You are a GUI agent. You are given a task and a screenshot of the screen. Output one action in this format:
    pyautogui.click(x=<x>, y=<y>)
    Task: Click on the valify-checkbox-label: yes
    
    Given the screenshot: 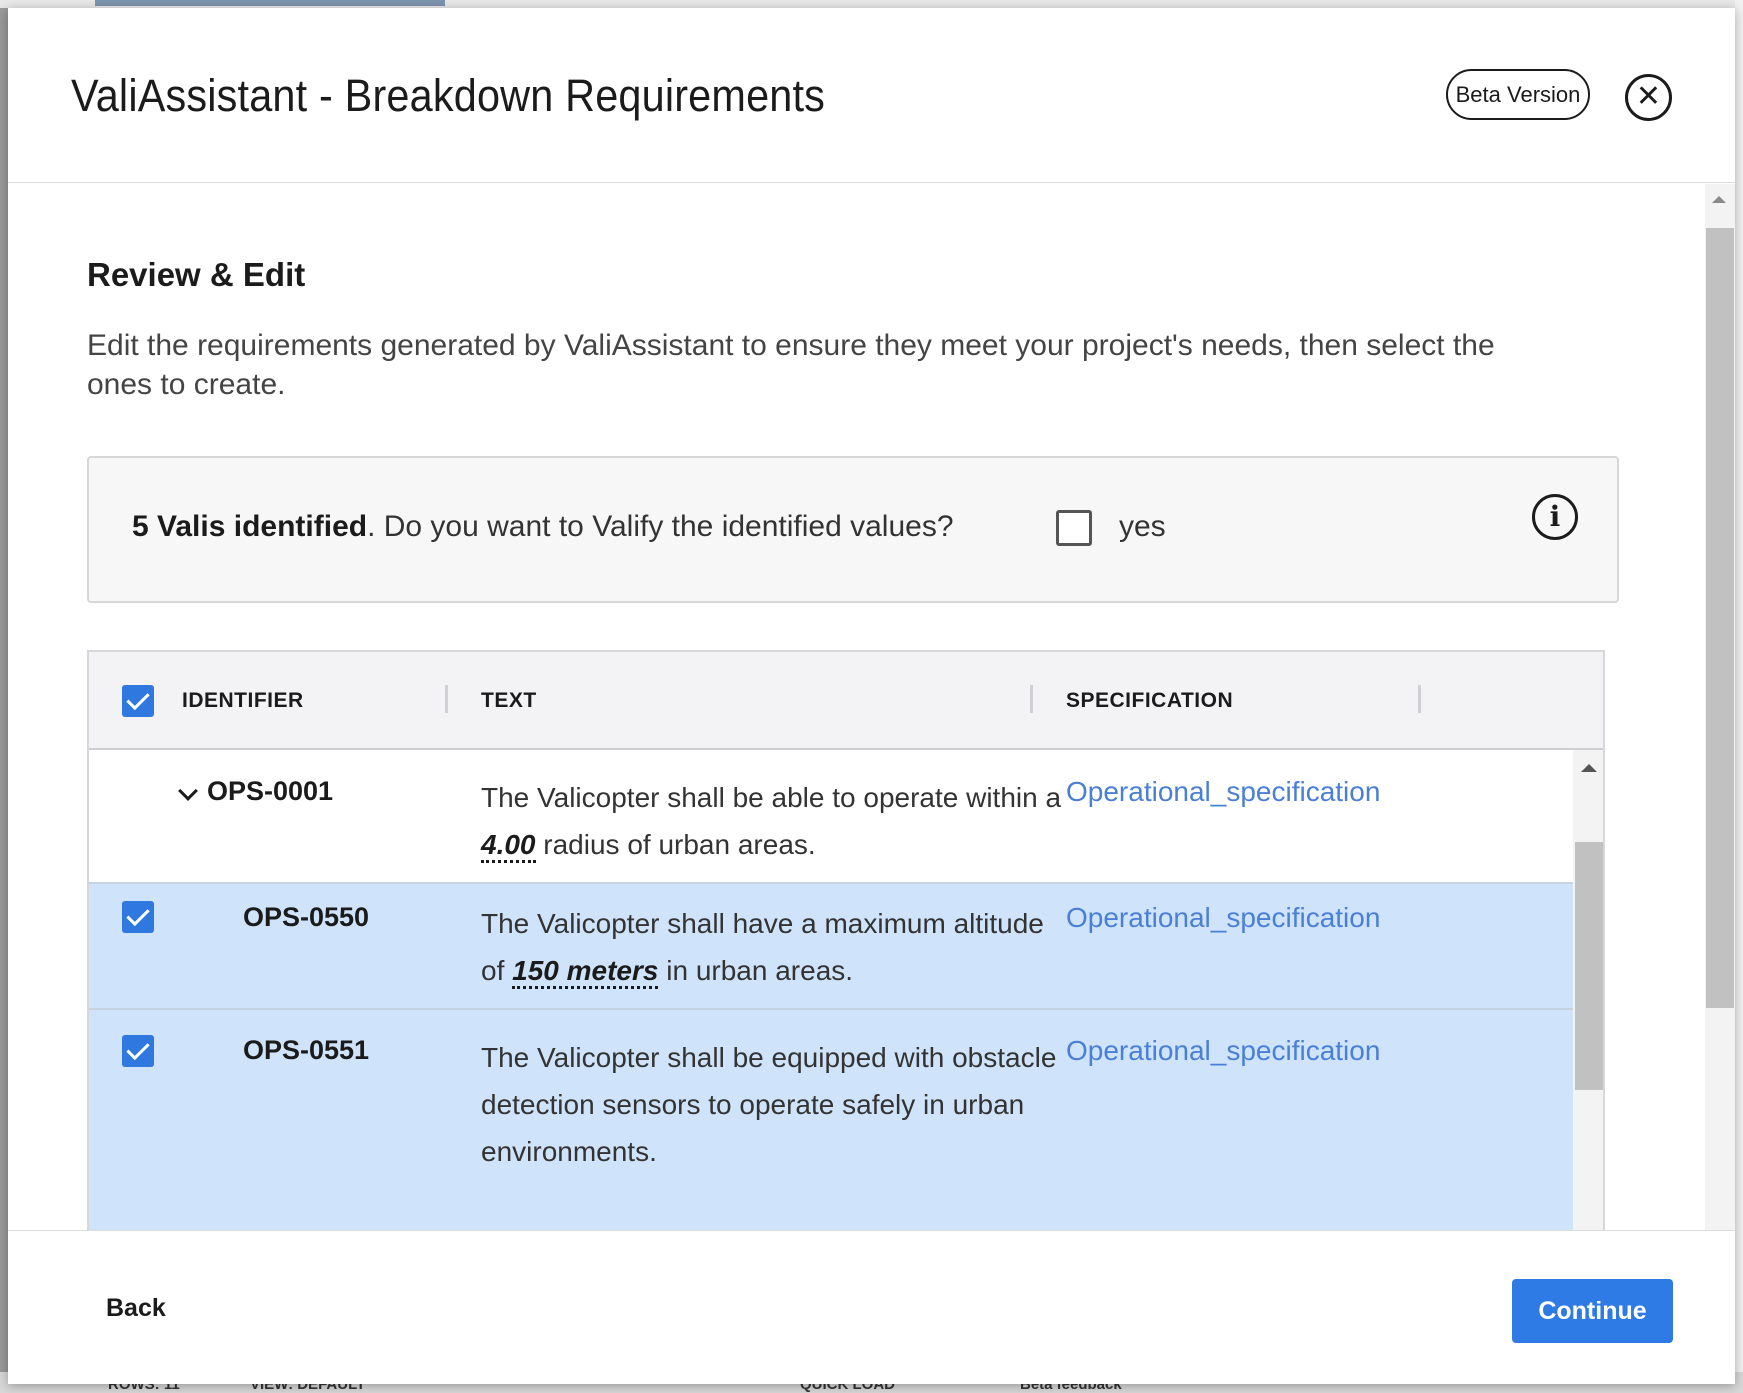 What is the action you would take?
    pyautogui.click(x=1142, y=527)
    